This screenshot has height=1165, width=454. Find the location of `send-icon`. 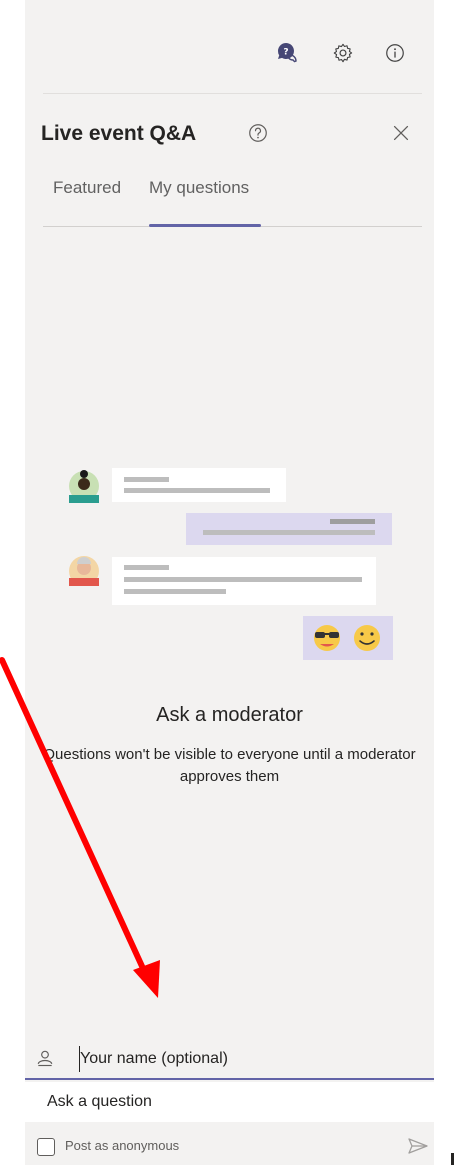

send-icon is located at coordinates (418, 1146).